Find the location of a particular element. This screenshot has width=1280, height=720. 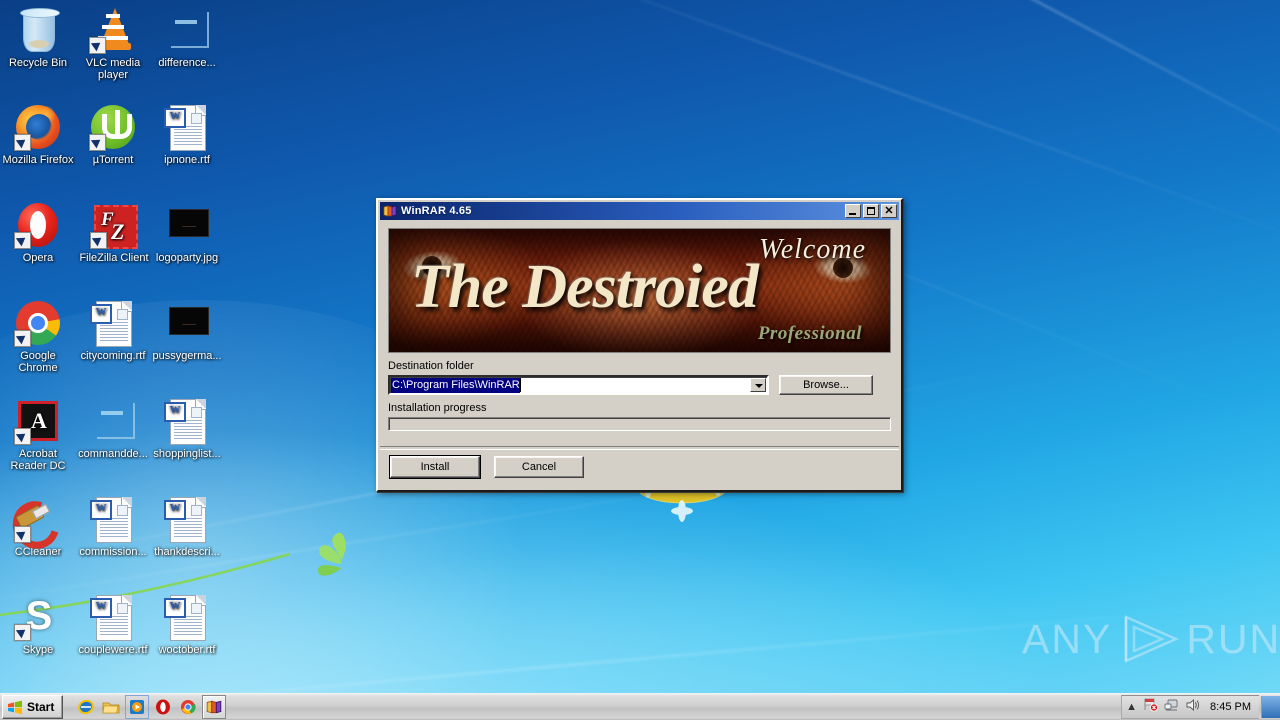

dialog-button-row: Install Cancel is located at coordinates (486, 467).